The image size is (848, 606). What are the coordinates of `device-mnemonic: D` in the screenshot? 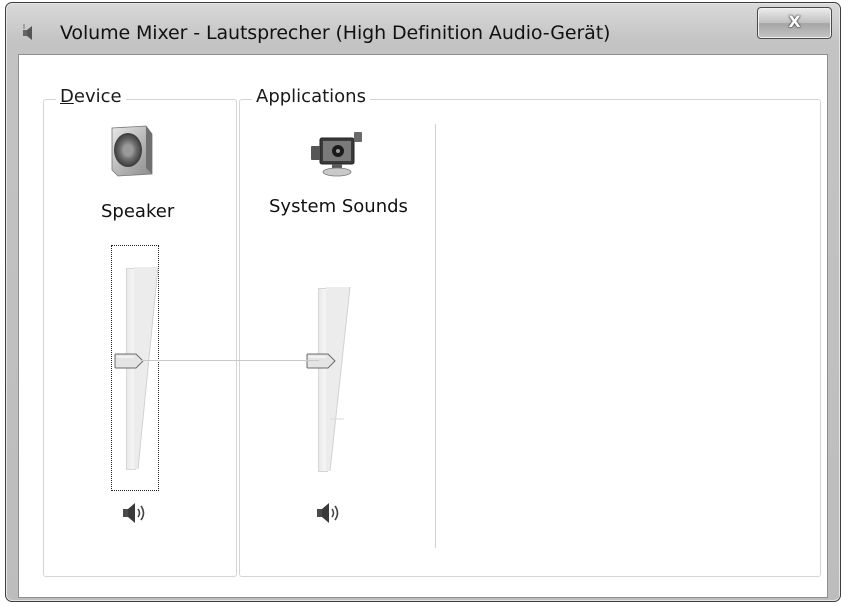 It's located at (67, 96).